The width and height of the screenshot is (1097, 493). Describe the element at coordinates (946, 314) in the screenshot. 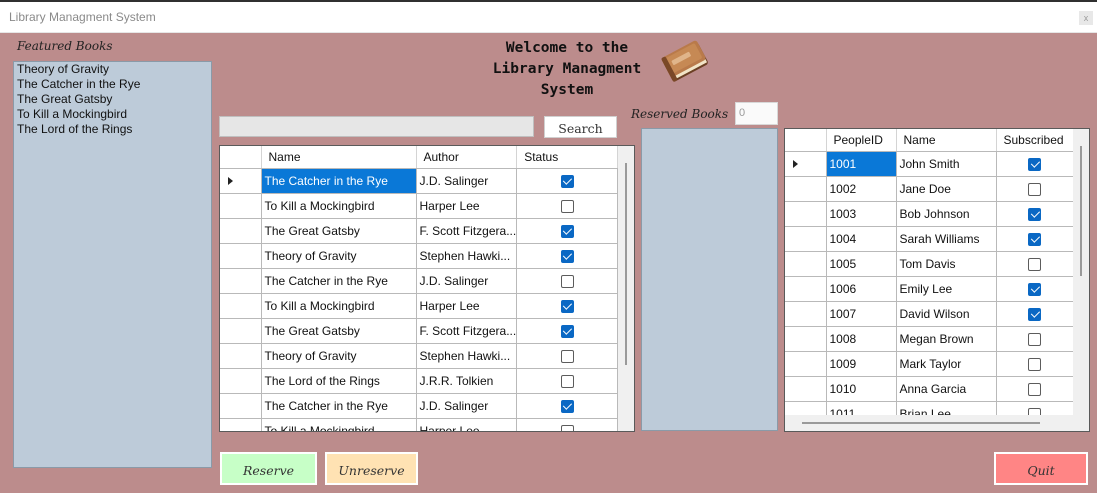

I see `people-name-cell: David Wilson` at that location.